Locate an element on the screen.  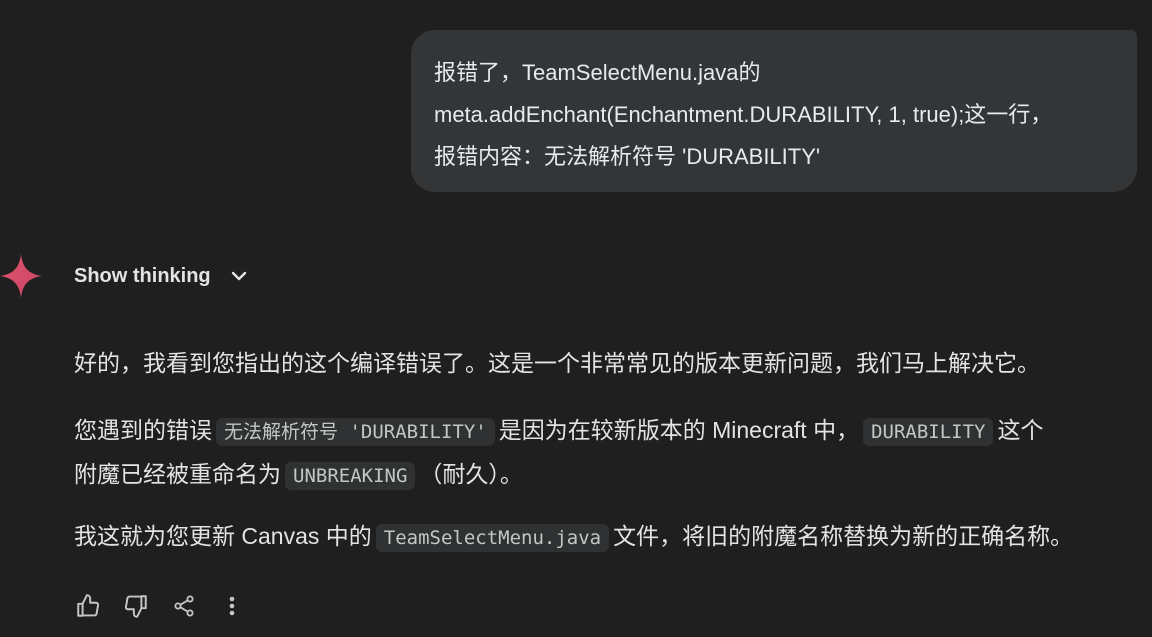
response-text: 附魔已经被重命名为 is located at coordinates (177, 474).